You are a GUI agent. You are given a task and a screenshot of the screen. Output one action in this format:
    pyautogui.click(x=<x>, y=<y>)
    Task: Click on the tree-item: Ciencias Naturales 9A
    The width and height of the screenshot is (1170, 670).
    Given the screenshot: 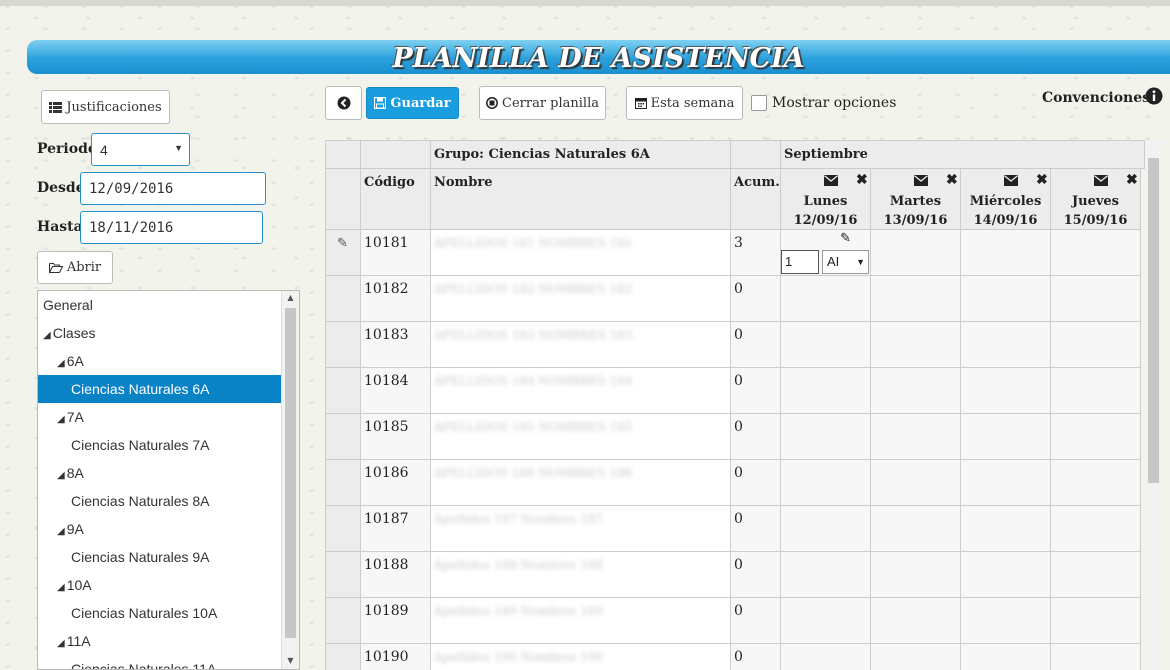 What is the action you would take?
    pyautogui.click(x=168, y=557)
    